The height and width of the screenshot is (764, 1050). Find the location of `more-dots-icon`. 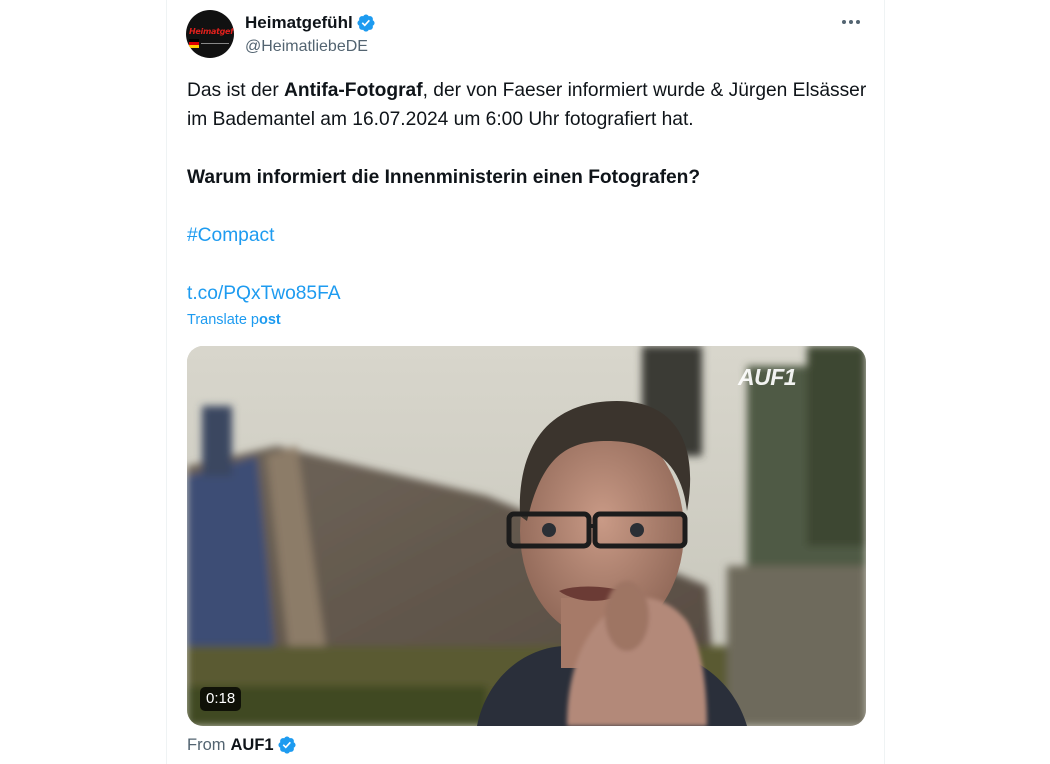

more-dots-icon is located at coordinates (851, 22).